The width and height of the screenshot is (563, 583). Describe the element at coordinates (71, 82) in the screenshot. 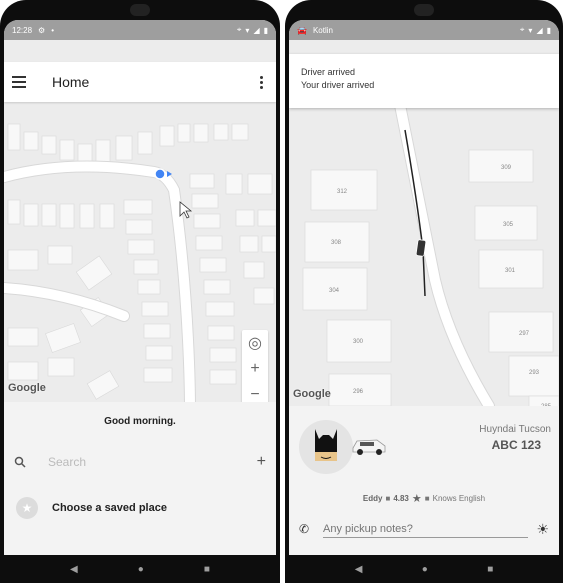

I see `page-title: Home` at that location.